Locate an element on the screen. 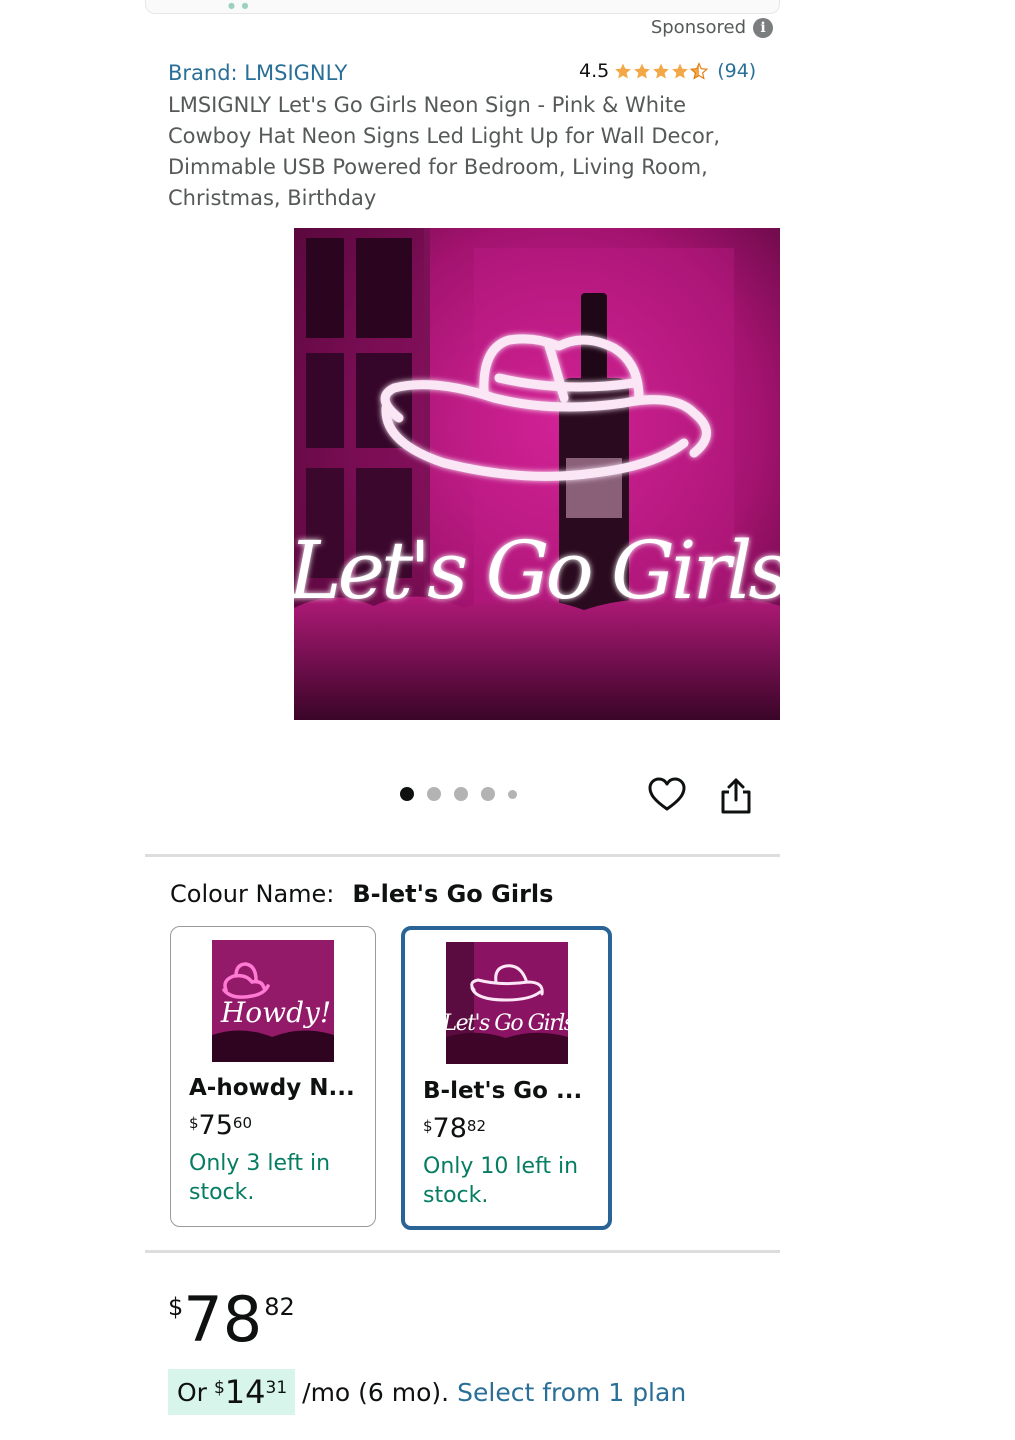 This screenshot has height=1440, width=1015. heart-icon is located at coordinates (667, 794).